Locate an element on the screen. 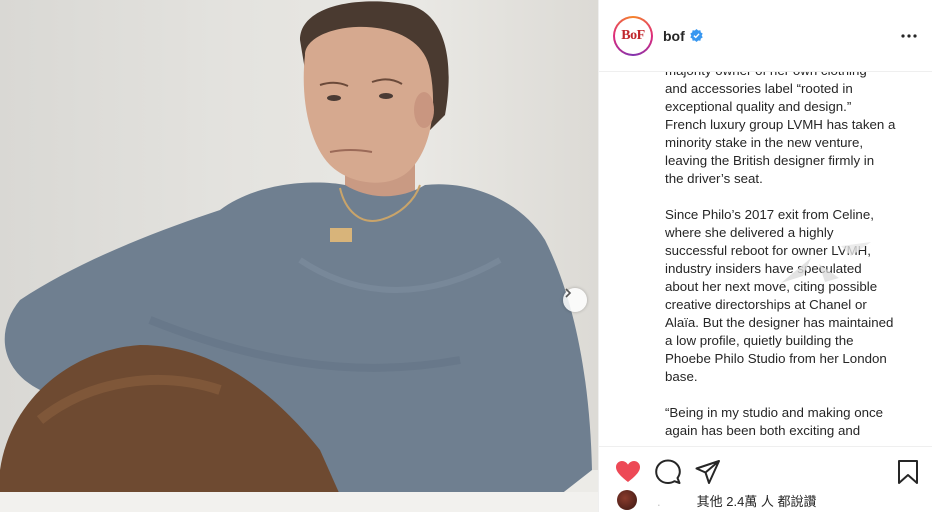  post-actions-bar is located at coordinates (765, 470).